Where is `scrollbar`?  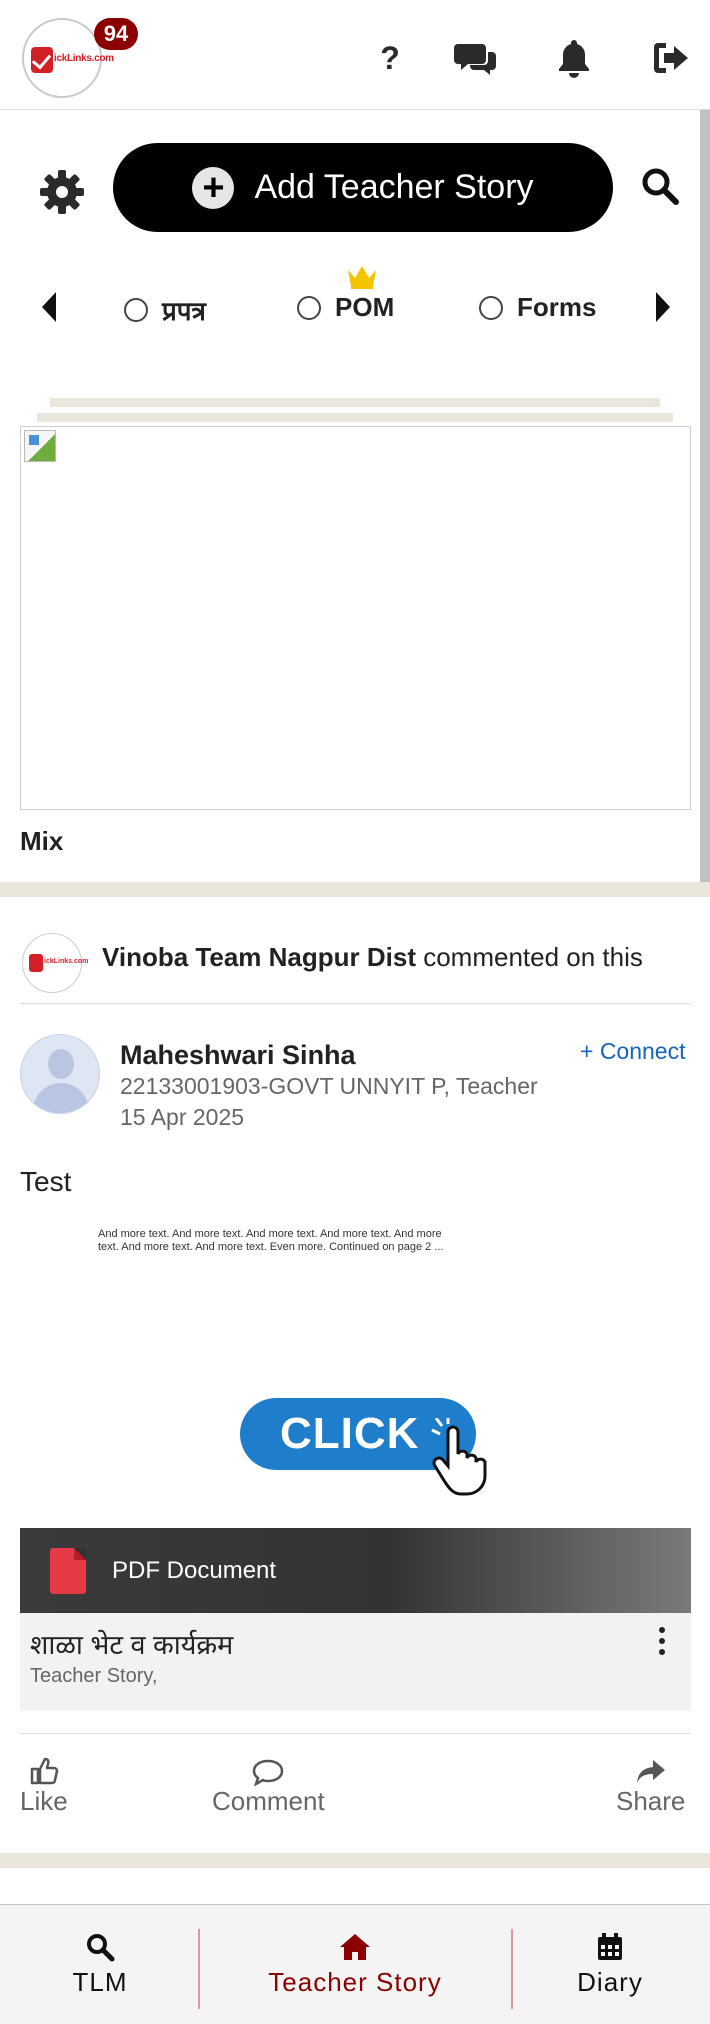
scrollbar is located at coordinates (705, 497).